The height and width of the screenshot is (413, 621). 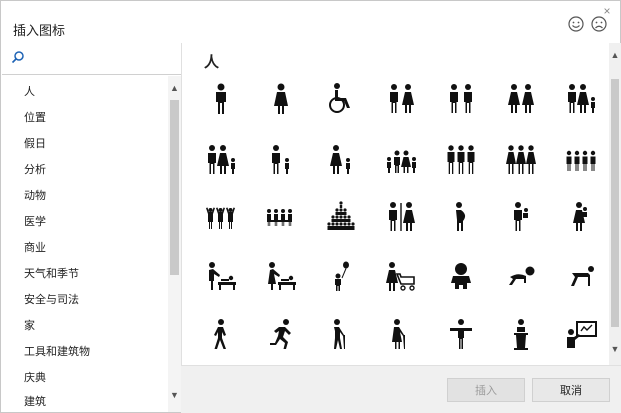 I want to click on category-item-people: 人, so click(x=29, y=91).